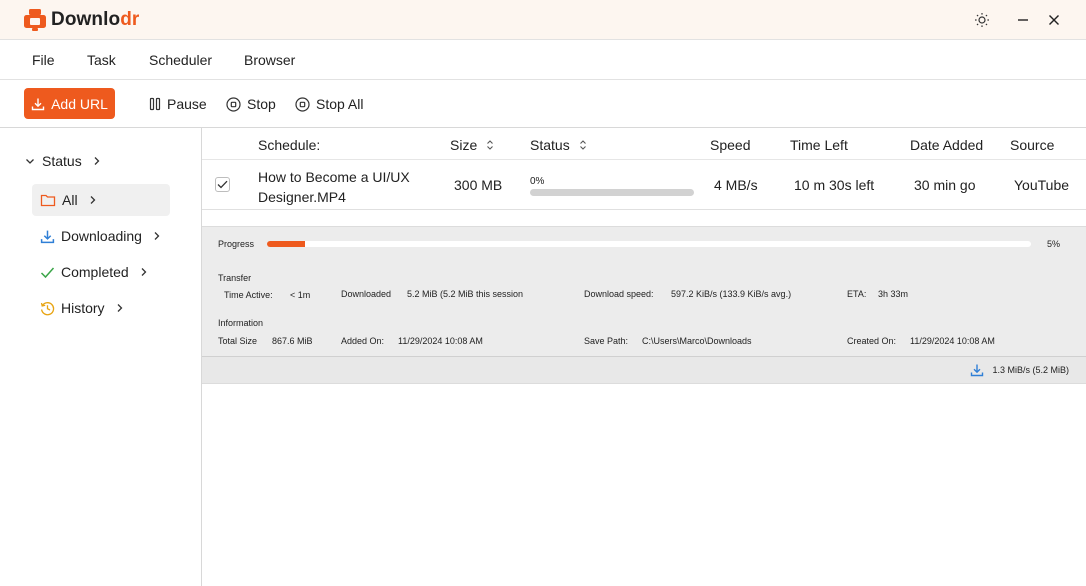 The height and width of the screenshot is (586, 1086). Describe the element at coordinates (1054, 244) in the screenshot. I see `progress-percent: 5%` at that location.